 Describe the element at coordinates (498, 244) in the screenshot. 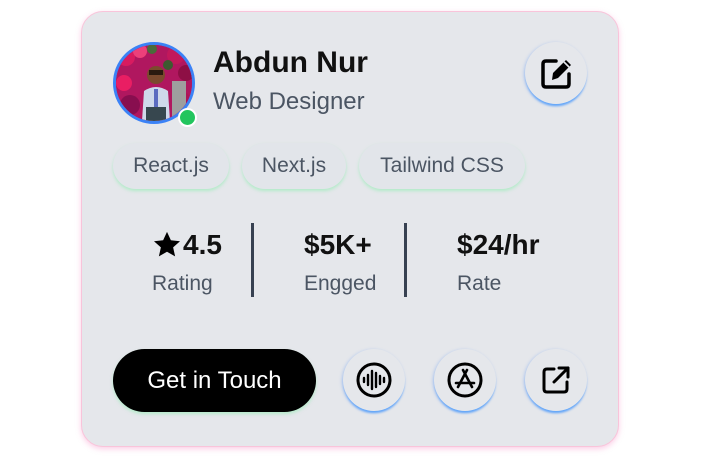

I see `stat-value: $24/hr` at that location.